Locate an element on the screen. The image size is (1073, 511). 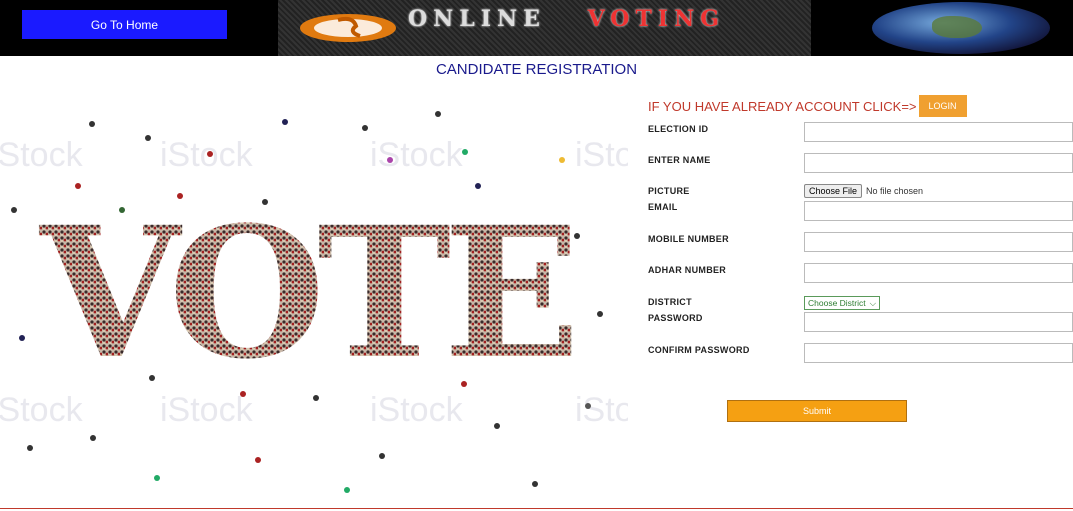
email-label: EMAIL is located at coordinates (663, 207).